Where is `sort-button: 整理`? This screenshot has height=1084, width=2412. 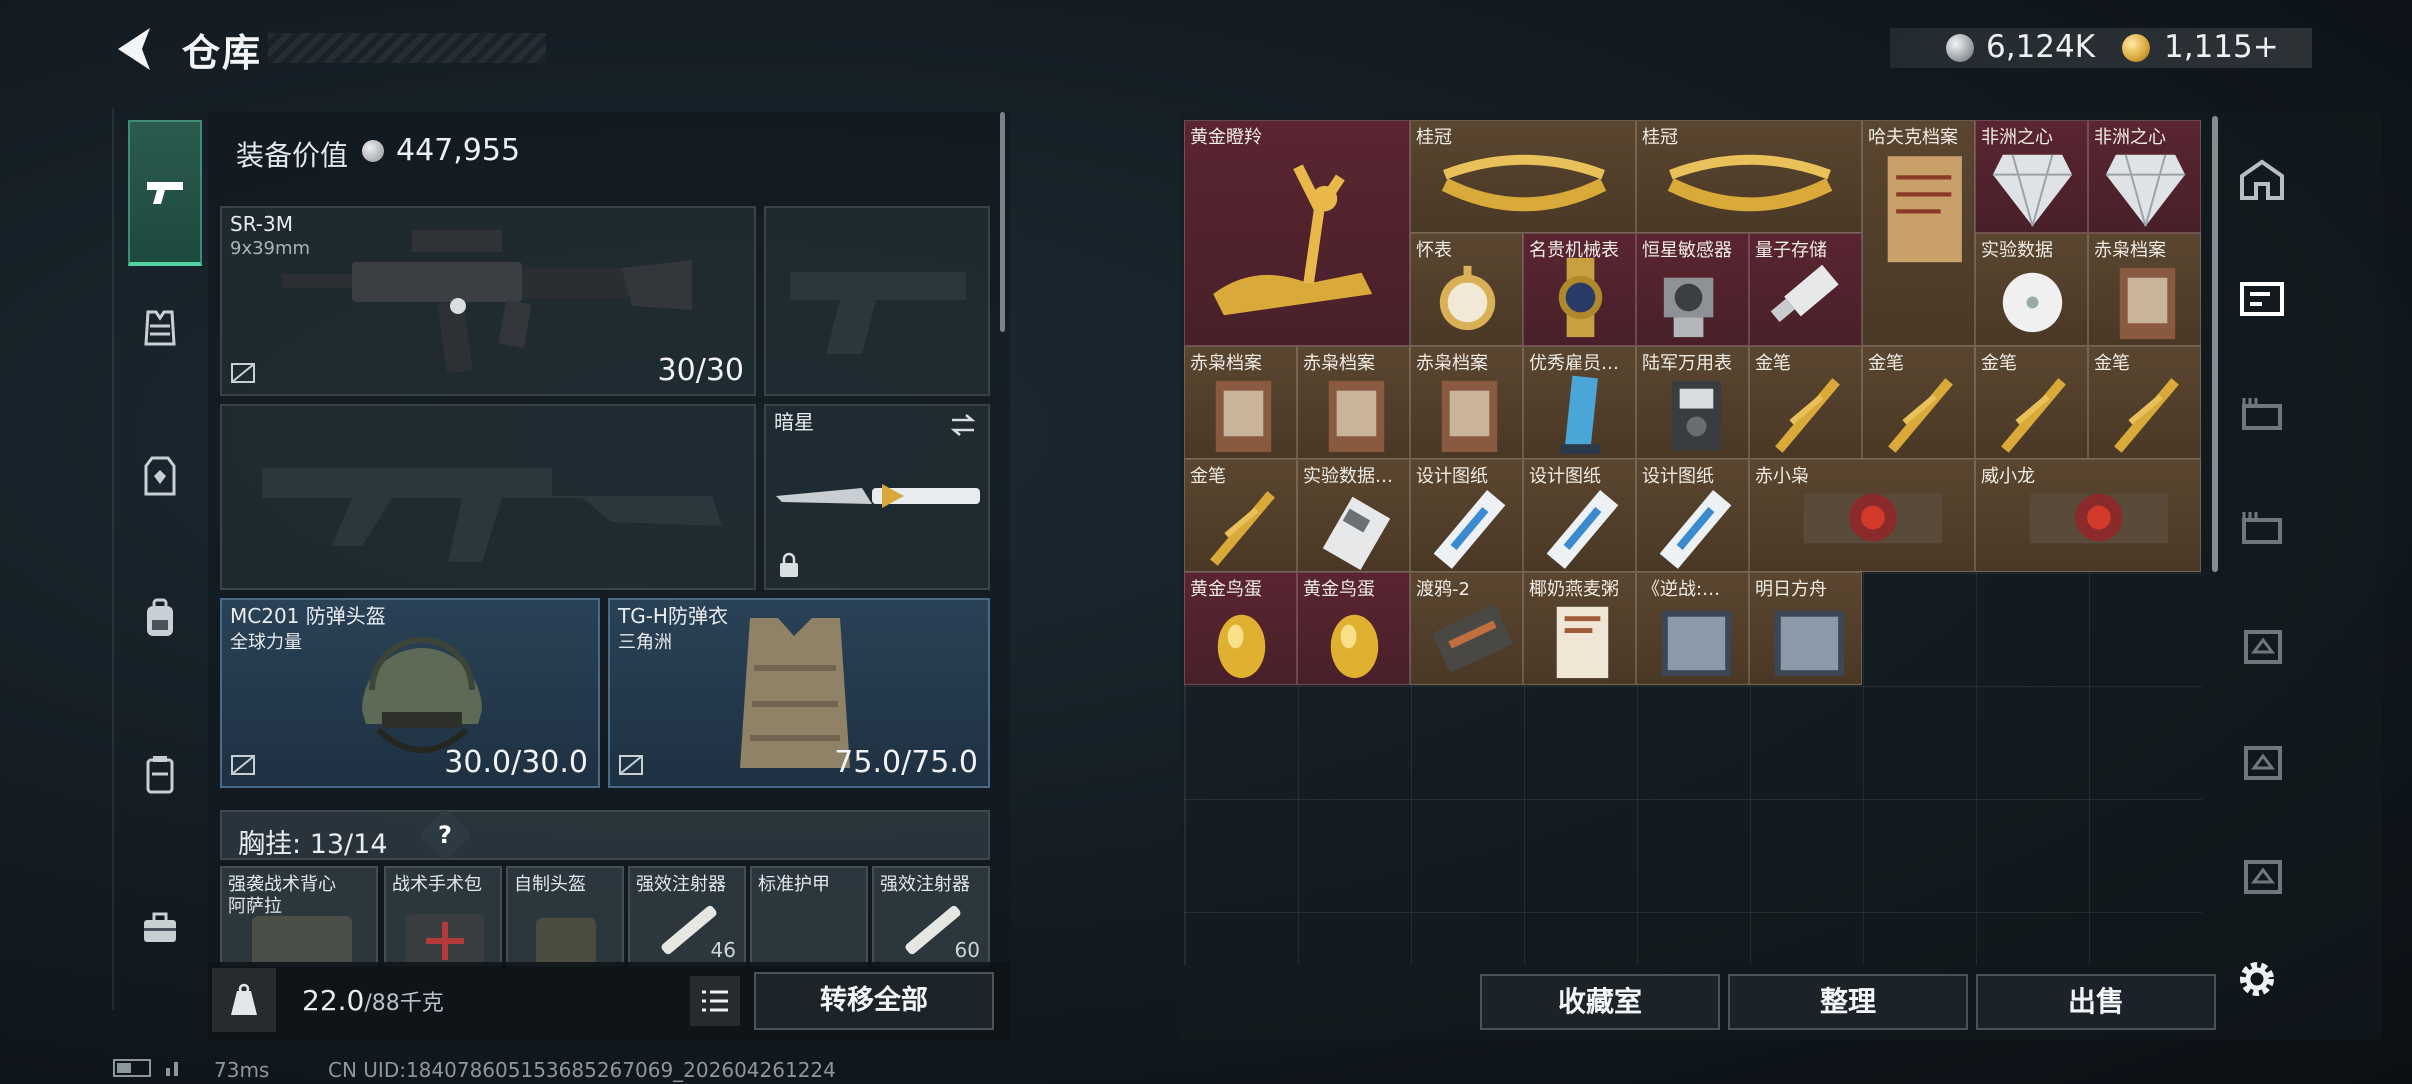 sort-button: 整理 is located at coordinates (1848, 1002).